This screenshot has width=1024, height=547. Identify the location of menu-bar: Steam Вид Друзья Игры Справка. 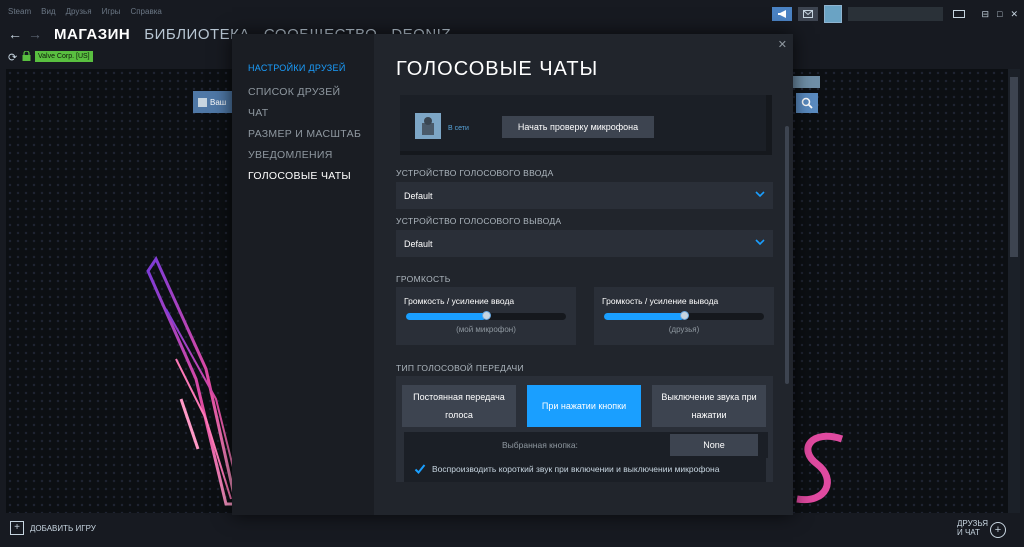
(85, 11).